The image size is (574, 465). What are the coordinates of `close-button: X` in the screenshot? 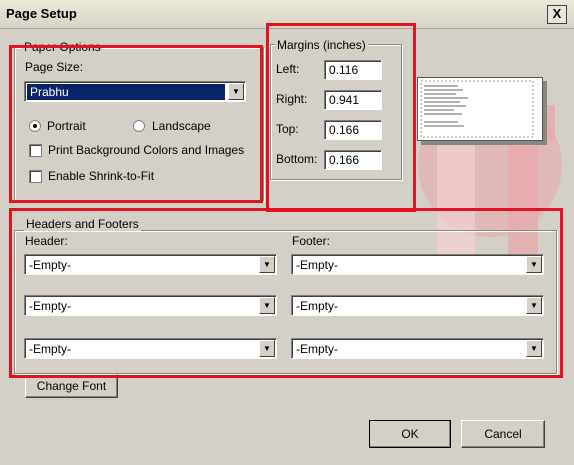 It's located at (557, 14).